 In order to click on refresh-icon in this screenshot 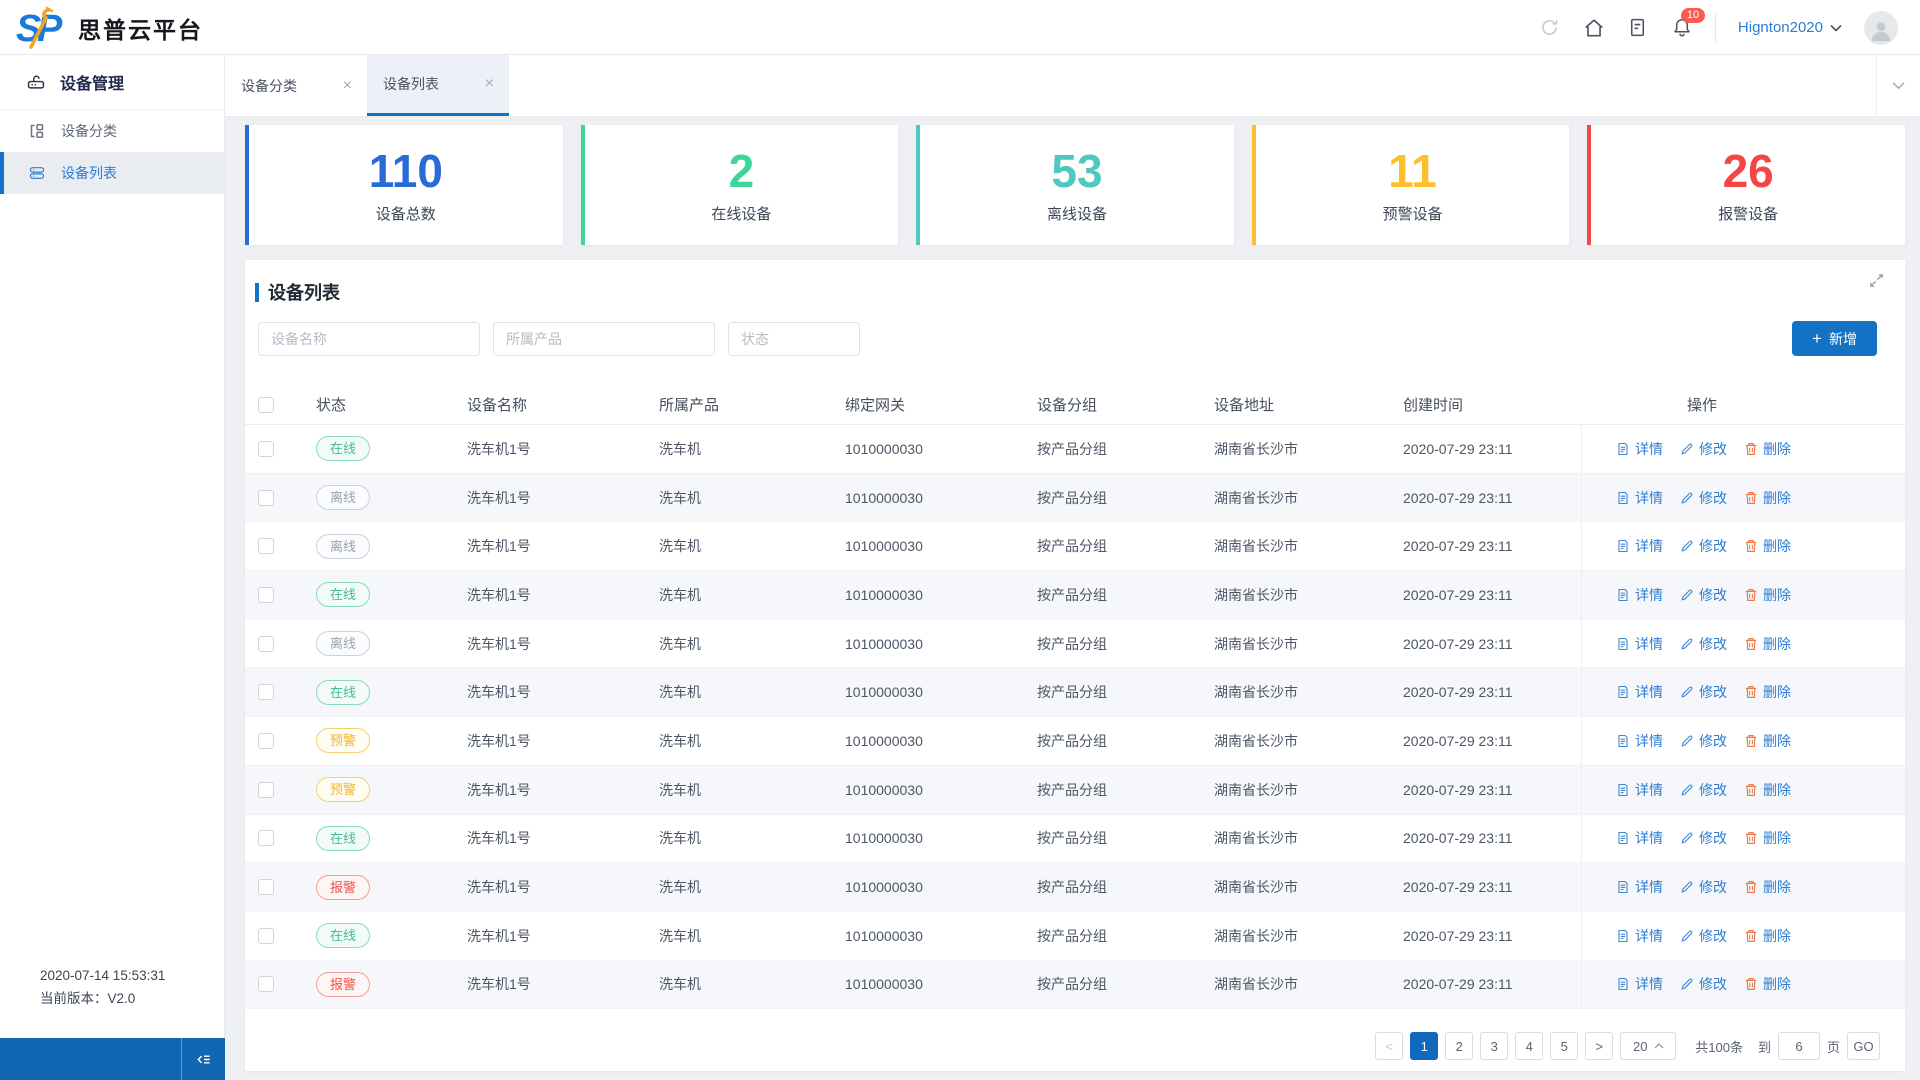, I will do `click(1550, 28)`.